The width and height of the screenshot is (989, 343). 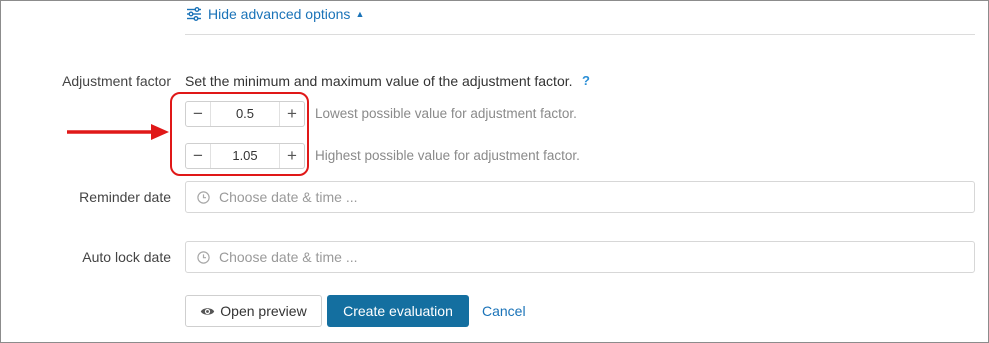 I want to click on hide-advanced-options-label: Hide advanced options, so click(x=279, y=14).